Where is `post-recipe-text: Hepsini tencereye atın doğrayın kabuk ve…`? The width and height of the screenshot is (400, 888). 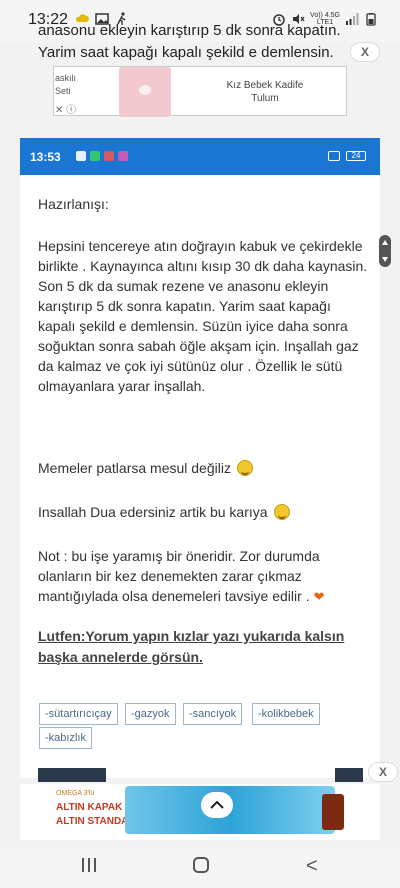 post-recipe-text: Hepsini tencereye atın doğrayın kabuk ve… is located at coordinates (203, 316).